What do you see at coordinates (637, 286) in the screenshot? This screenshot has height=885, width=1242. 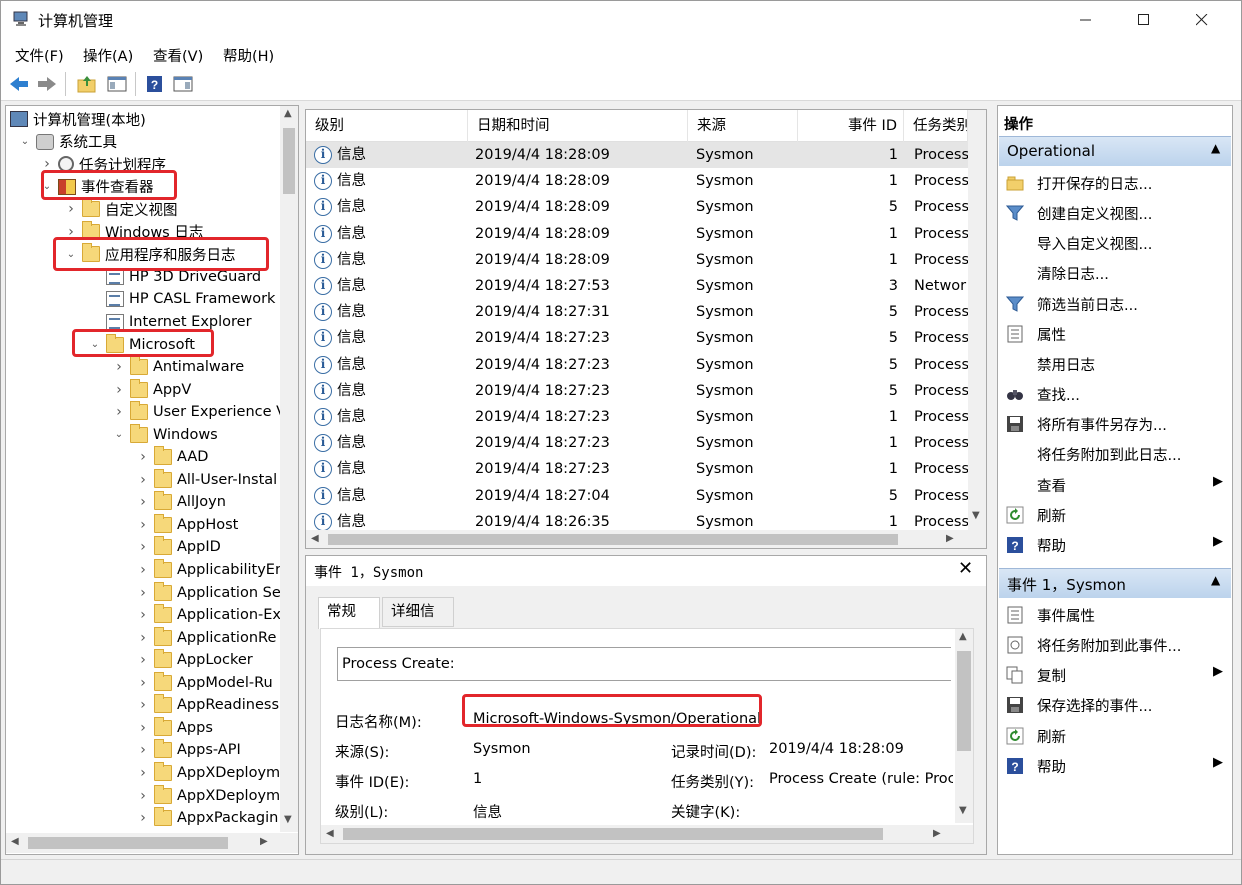 I see `event-row: i 信息 2019/4/4 18:27:53 Sysmon 3 Networ` at bounding box center [637, 286].